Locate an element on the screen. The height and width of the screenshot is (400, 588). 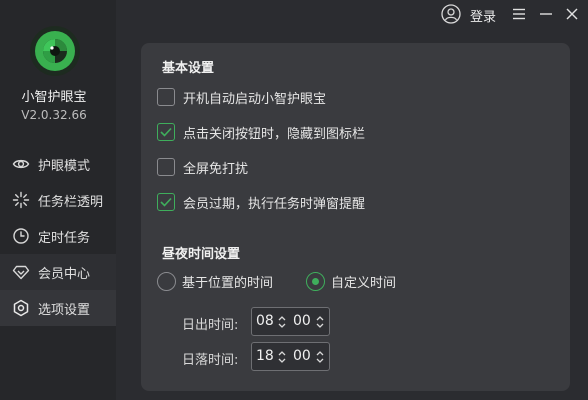
app-logo is located at coordinates (55, 51).